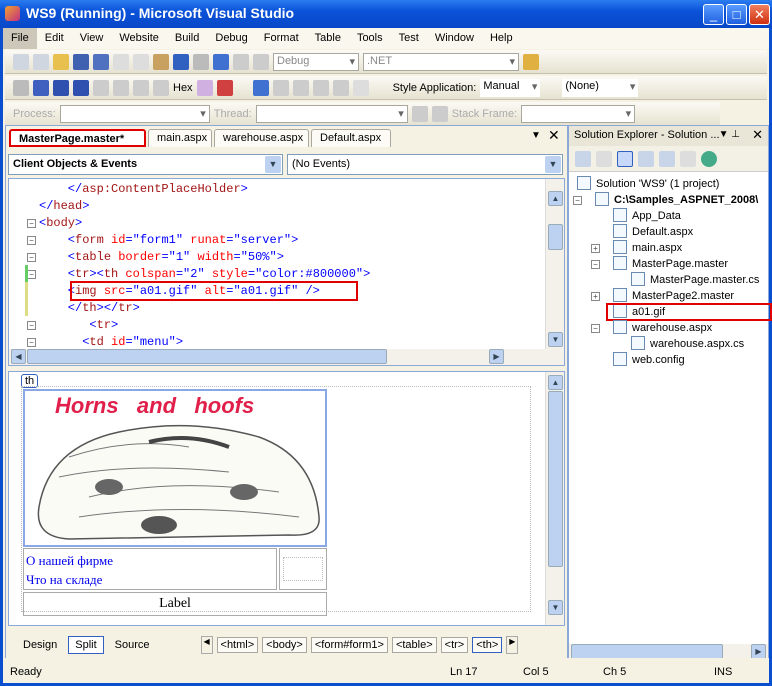 The height and width of the screenshot is (686, 772). Describe the element at coordinates (676, 200) in the screenshot. I see `tree-item: C:\Samples_ASPNET_2008\` at that location.